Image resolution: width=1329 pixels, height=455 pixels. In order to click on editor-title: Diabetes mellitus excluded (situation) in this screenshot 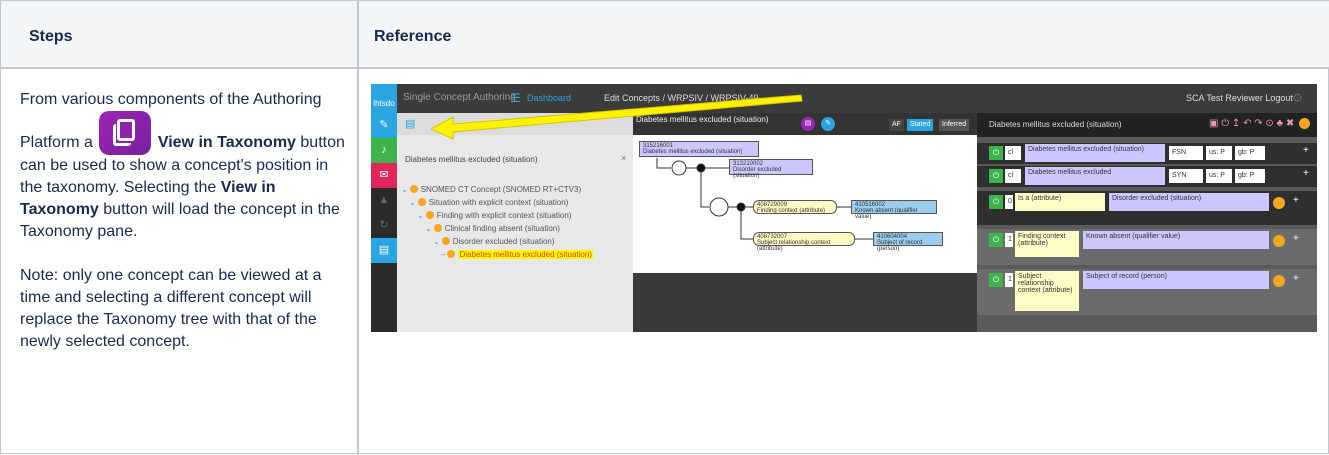, I will do `click(1055, 124)`.